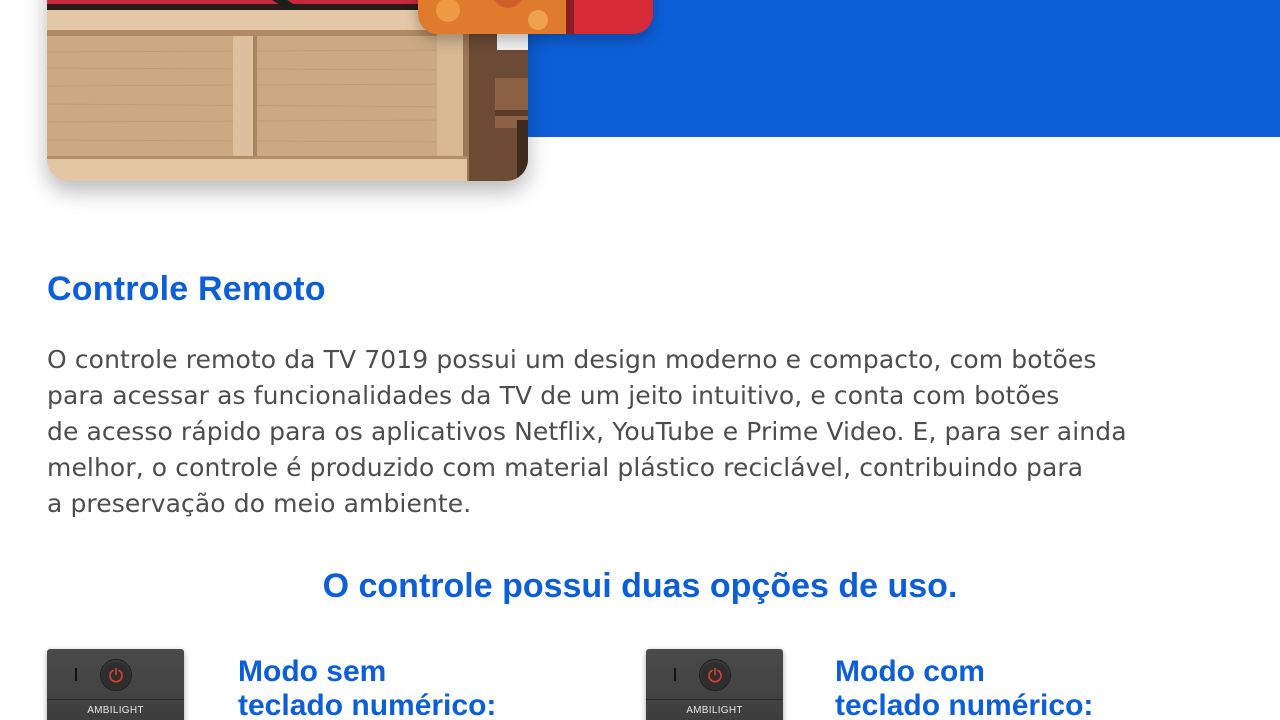  I want to click on remote-image-without-numpad: AMBILIGHT, so click(115, 684).